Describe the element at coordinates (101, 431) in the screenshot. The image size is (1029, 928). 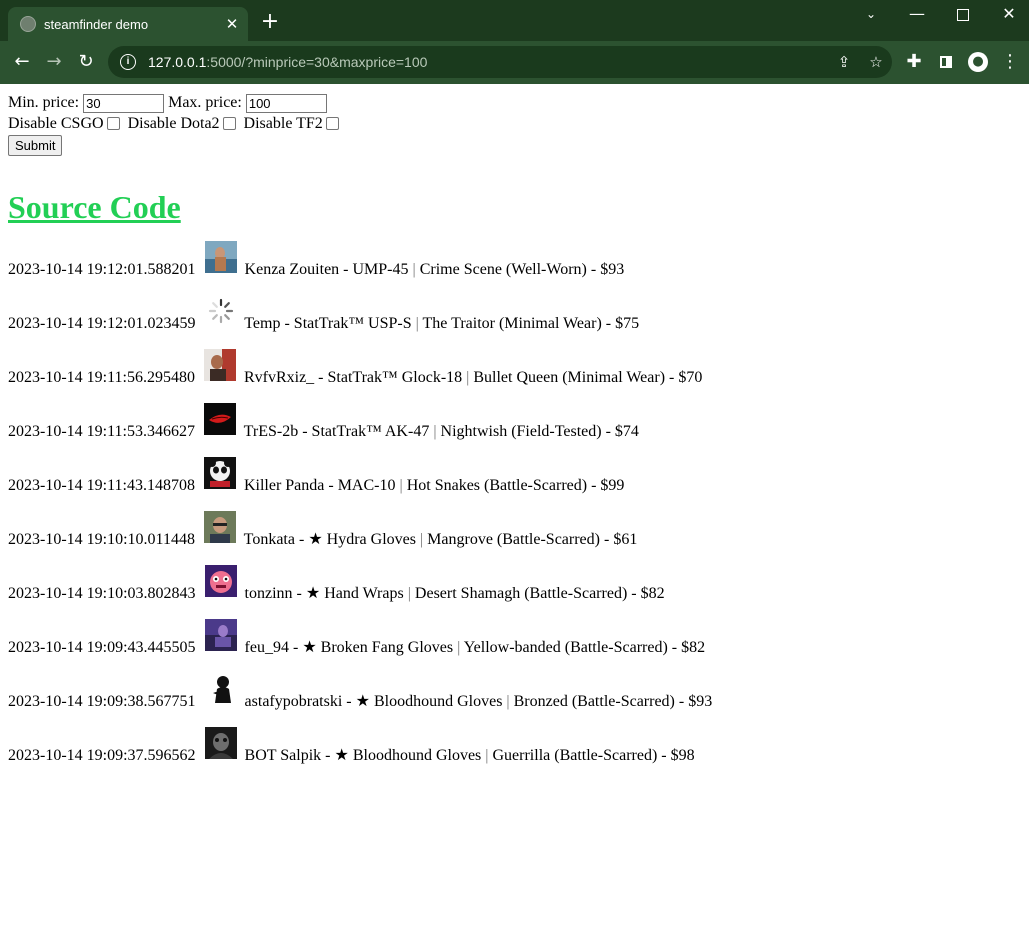
I see `listing-timestamp: 2023-10-14 19:11:53.346627` at that location.